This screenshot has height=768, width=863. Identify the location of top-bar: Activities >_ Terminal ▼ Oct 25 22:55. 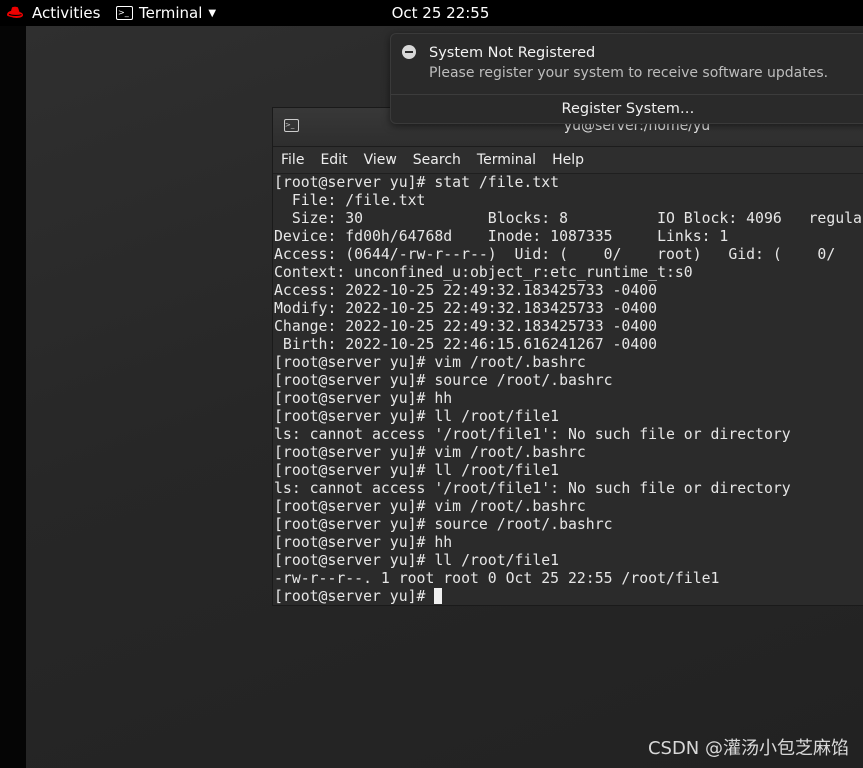
(431, 13).